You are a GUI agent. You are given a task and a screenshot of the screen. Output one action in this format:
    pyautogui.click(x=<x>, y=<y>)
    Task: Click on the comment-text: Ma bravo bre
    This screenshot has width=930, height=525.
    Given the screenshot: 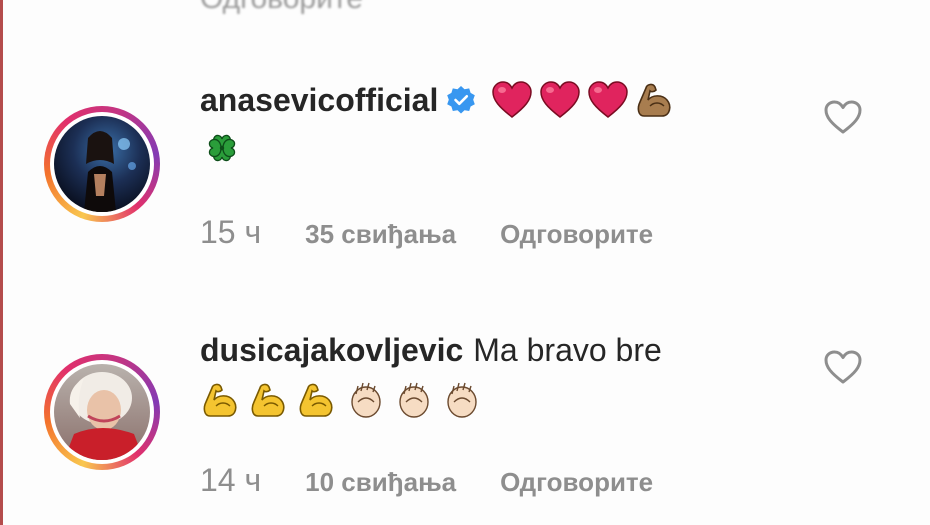 What is the action you would take?
    pyautogui.click(x=567, y=349)
    